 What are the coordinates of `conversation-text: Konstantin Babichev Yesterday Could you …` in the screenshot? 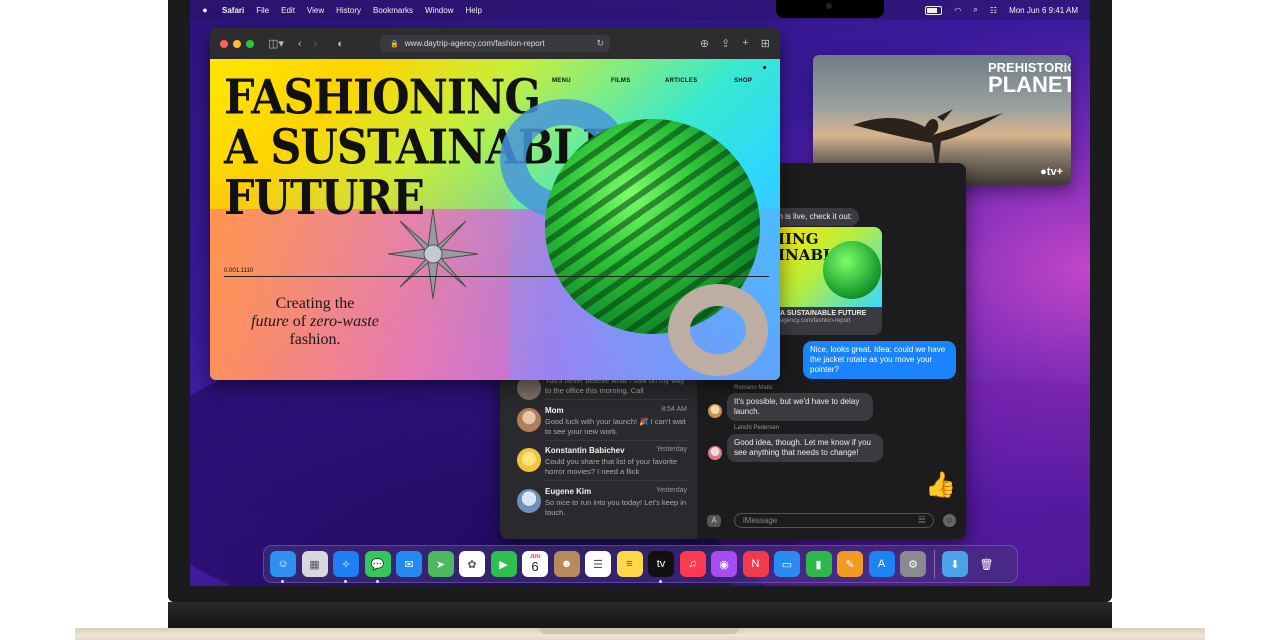 It's located at (618, 461).